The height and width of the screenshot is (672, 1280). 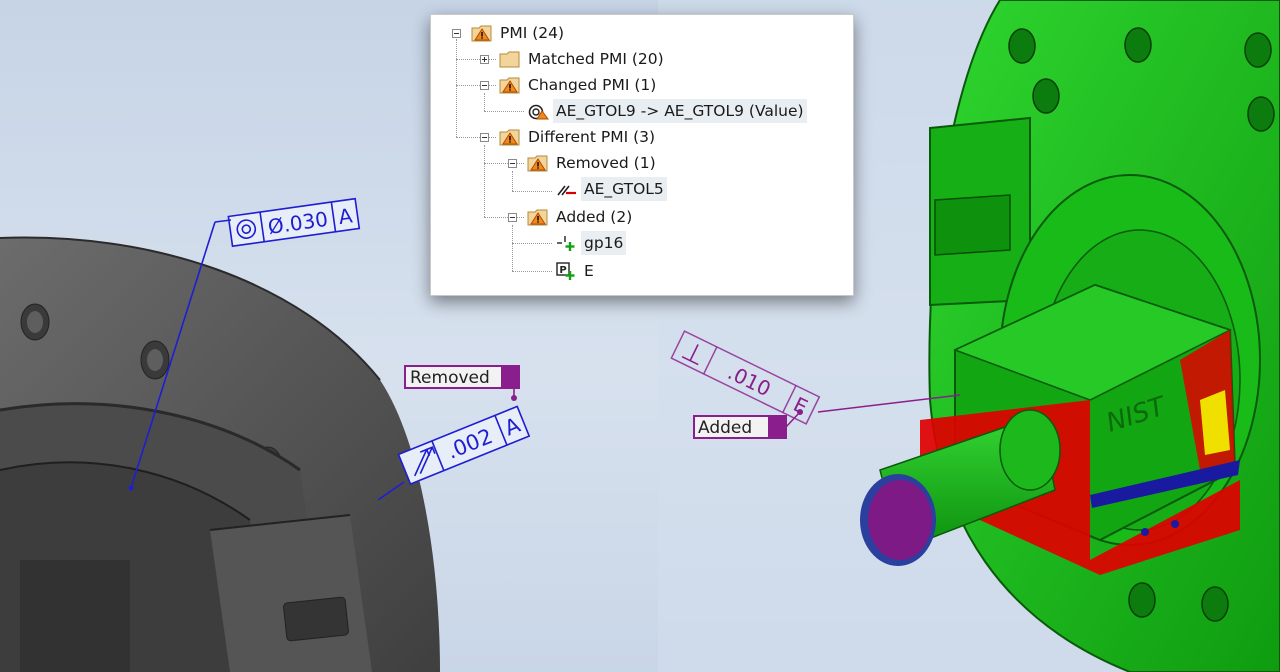 What do you see at coordinates (606, 163) in the screenshot?
I see `tree-node-label: Removed (1)` at bounding box center [606, 163].